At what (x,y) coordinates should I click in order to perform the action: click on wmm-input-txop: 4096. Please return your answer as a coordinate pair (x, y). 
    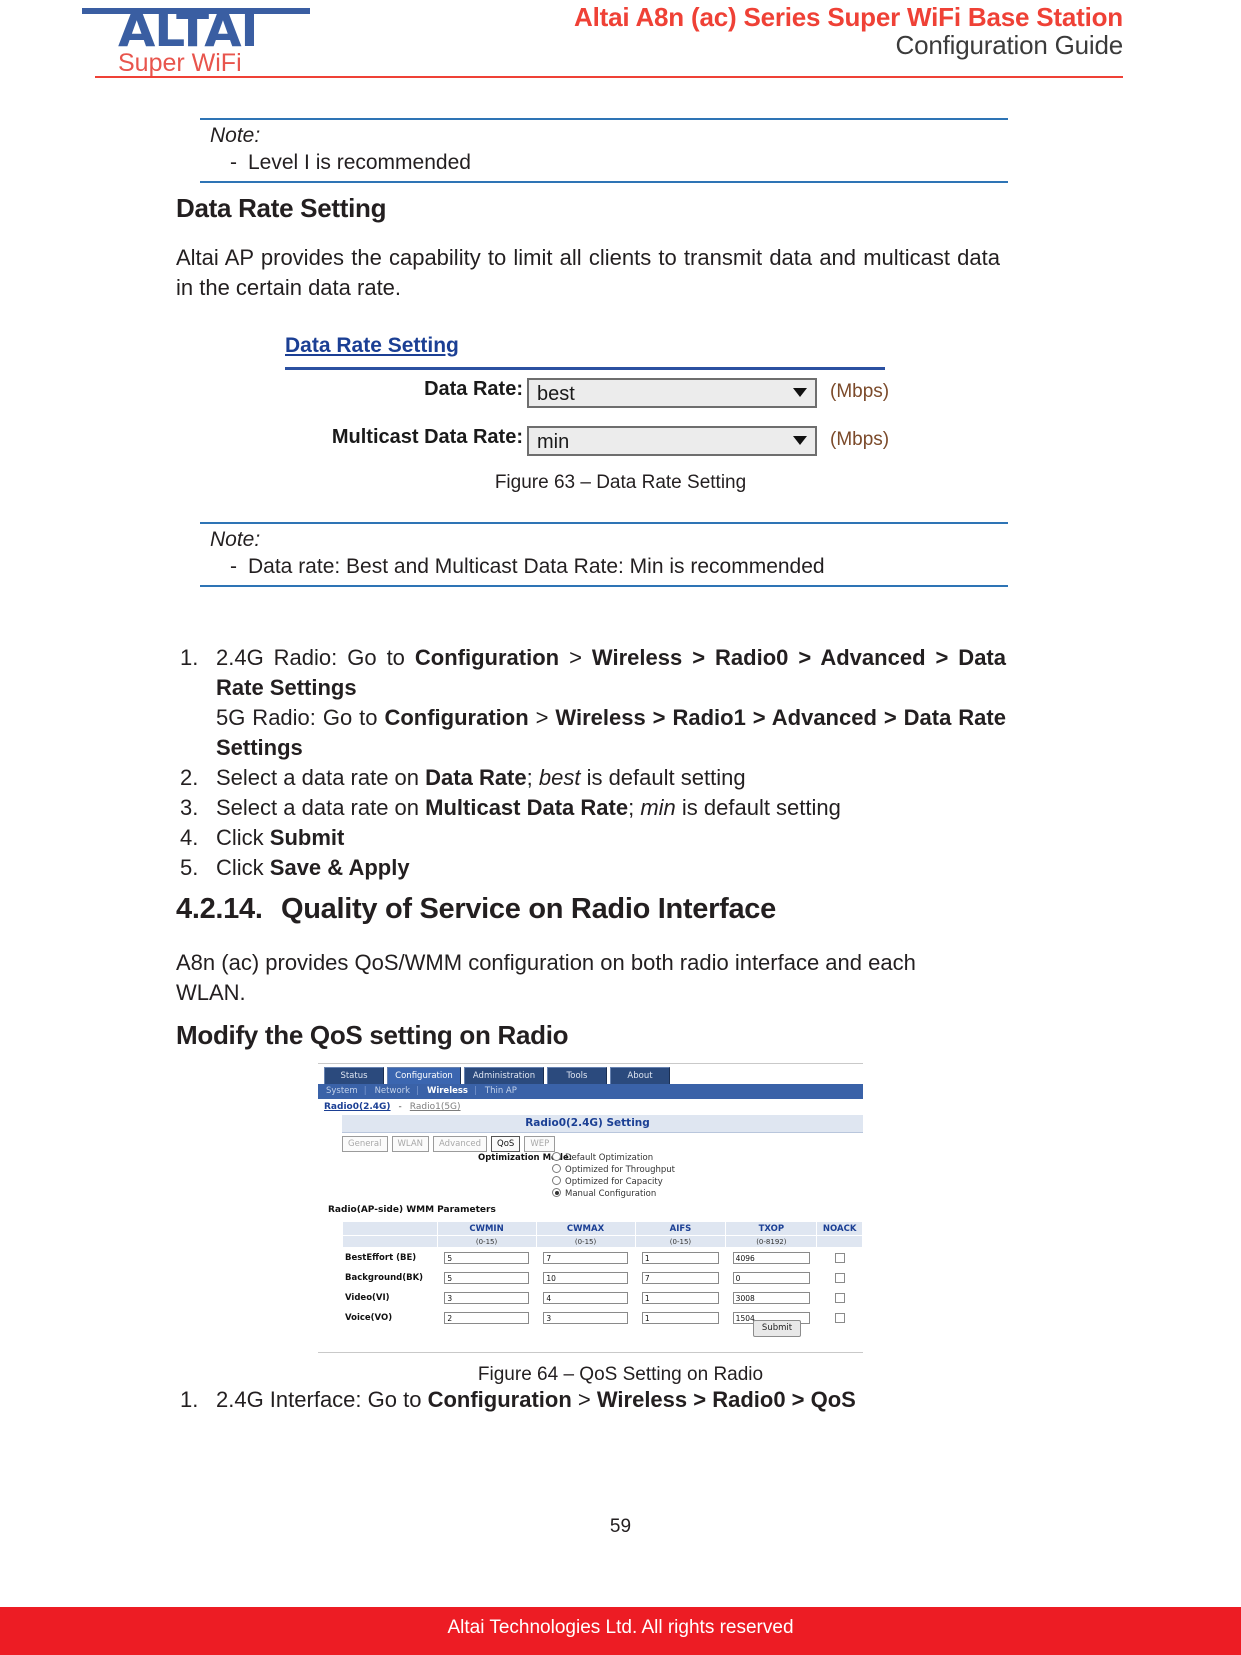
    Looking at the image, I should click on (771, 1257).